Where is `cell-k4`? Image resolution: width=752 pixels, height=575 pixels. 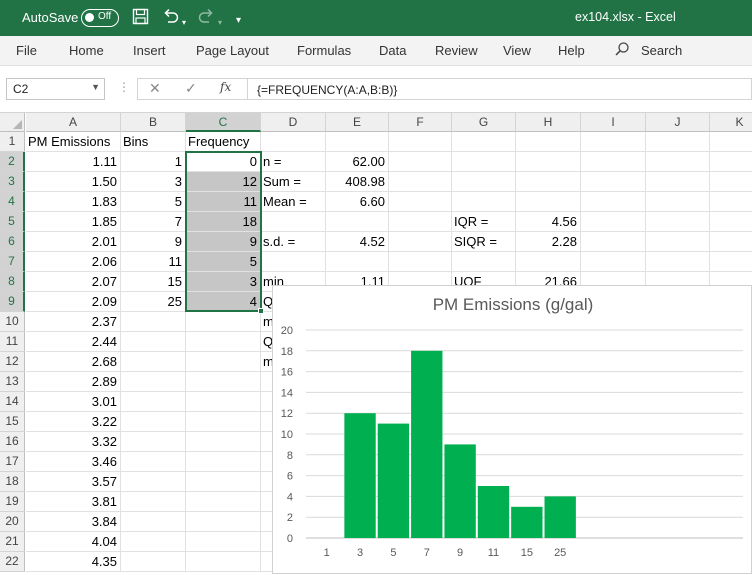
cell-k4 is located at coordinates (731, 202).